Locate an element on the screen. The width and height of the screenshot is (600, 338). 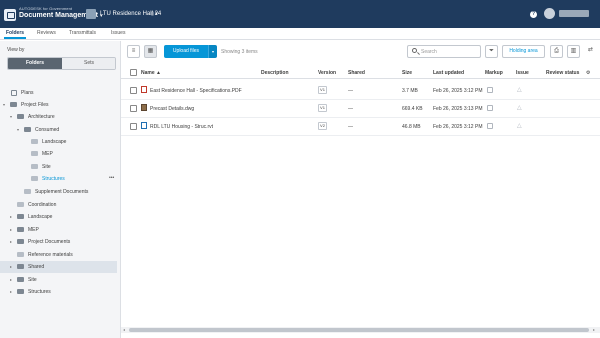
tree-item-mep: ▸ MEP is located at coordinates (60, 230).